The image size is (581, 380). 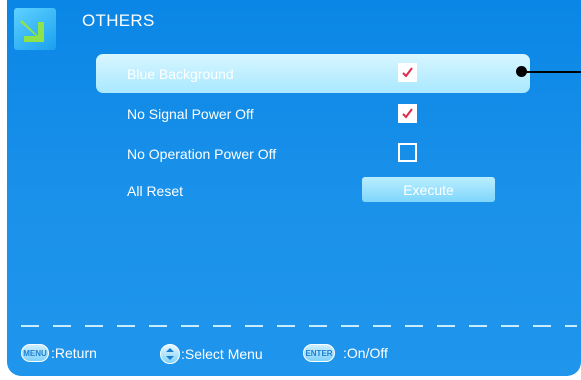 What do you see at coordinates (553, 72) in the screenshot?
I see `callout-pointer-line` at bounding box center [553, 72].